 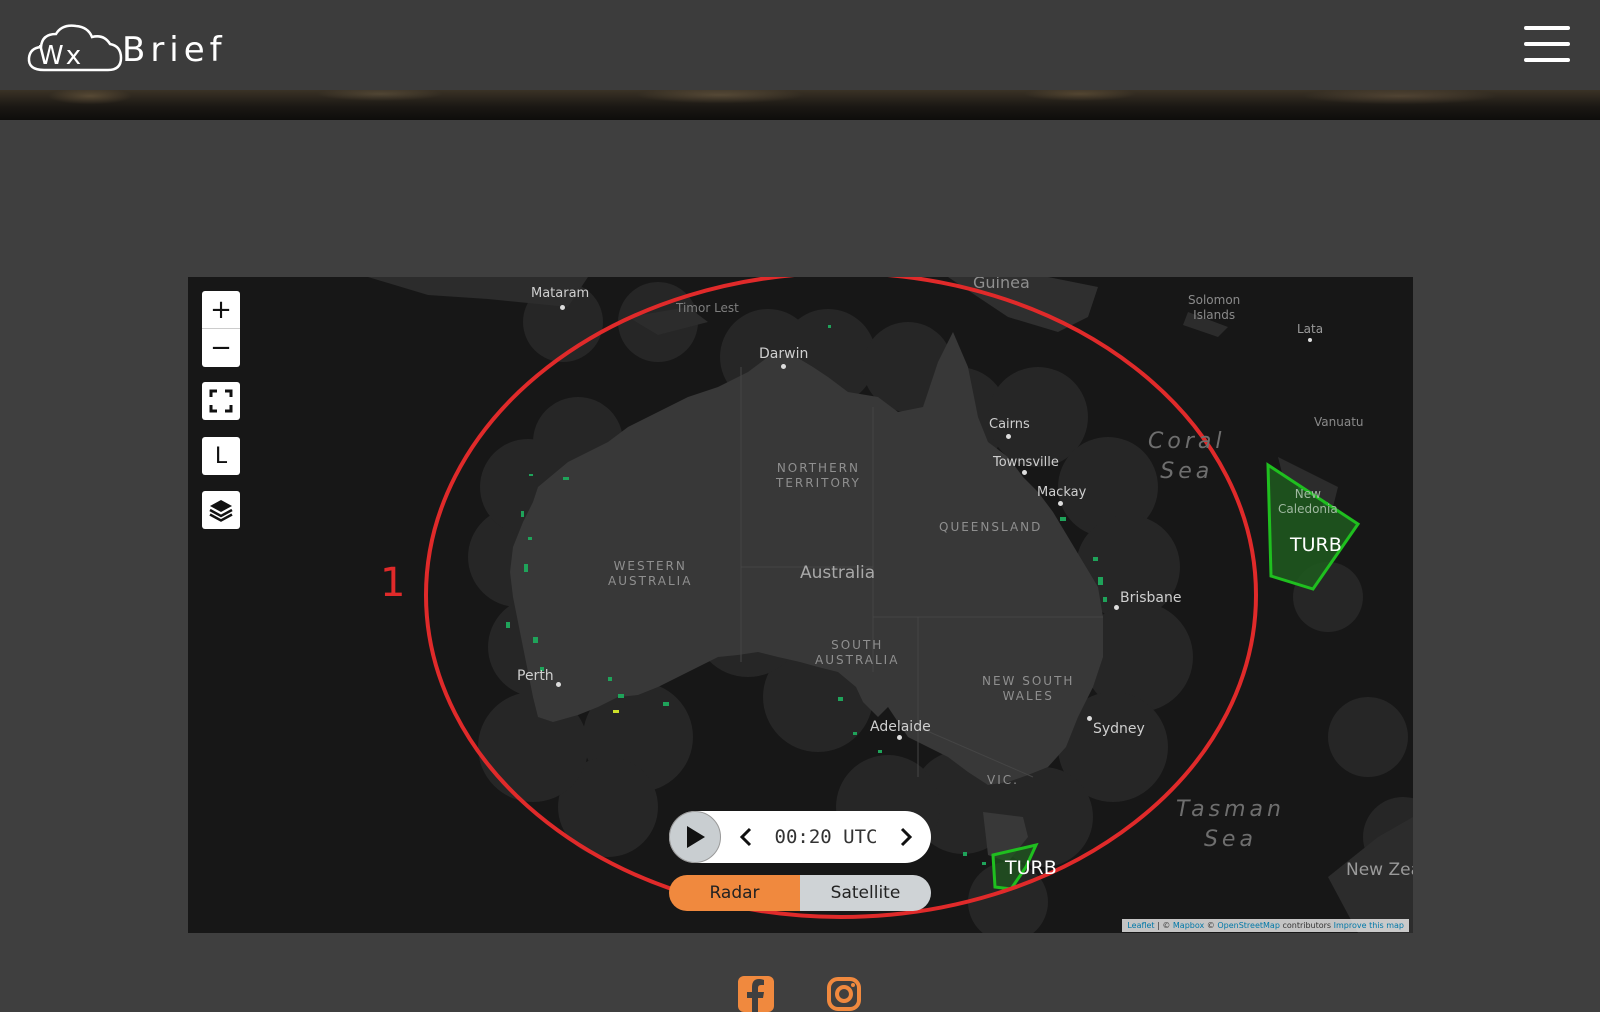 What do you see at coordinates (808, 994) in the screenshot?
I see `social-links` at bounding box center [808, 994].